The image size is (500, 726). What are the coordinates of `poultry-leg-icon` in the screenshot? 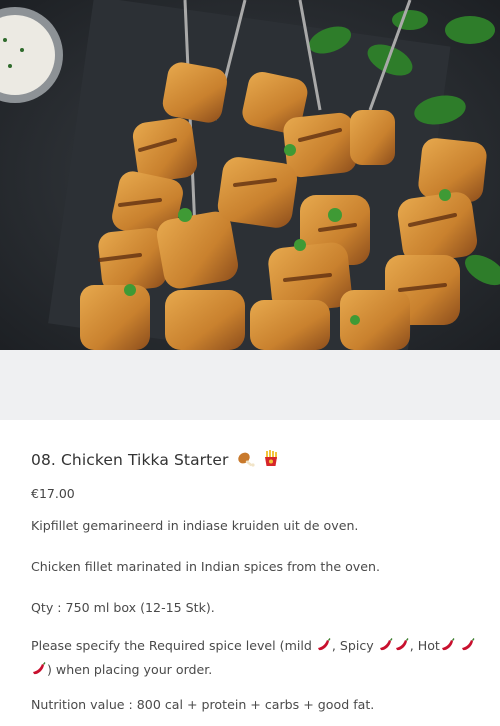 It's located at (246, 461).